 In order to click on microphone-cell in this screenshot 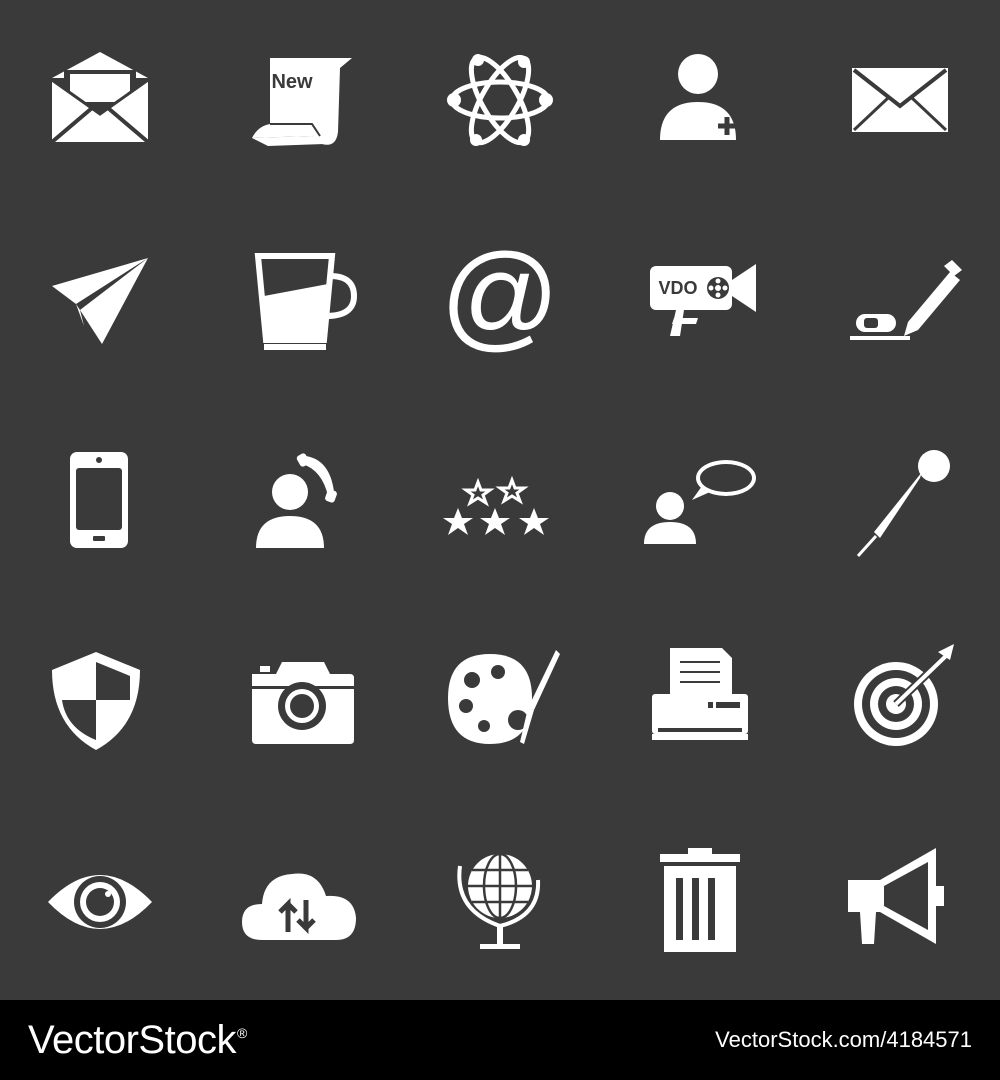, I will do `click(900, 500)`.